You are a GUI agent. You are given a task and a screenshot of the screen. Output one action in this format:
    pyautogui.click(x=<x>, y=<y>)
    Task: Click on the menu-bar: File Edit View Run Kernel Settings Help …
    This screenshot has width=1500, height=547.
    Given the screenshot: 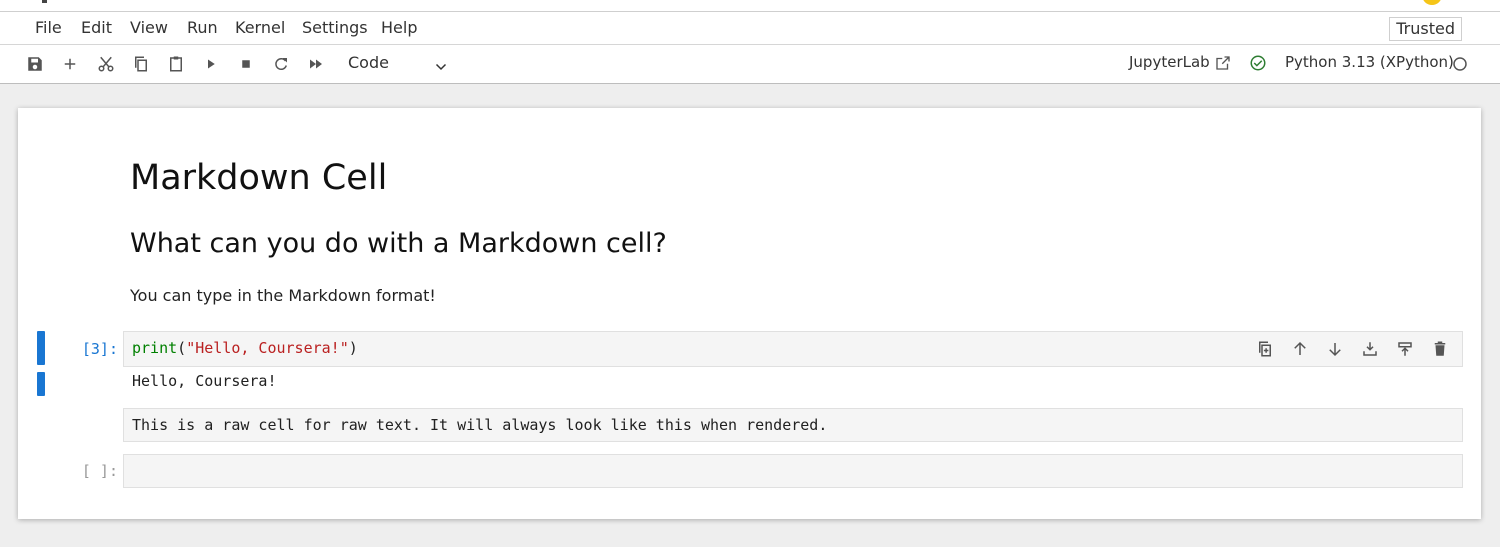 What is the action you would take?
    pyautogui.click(x=750, y=28)
    